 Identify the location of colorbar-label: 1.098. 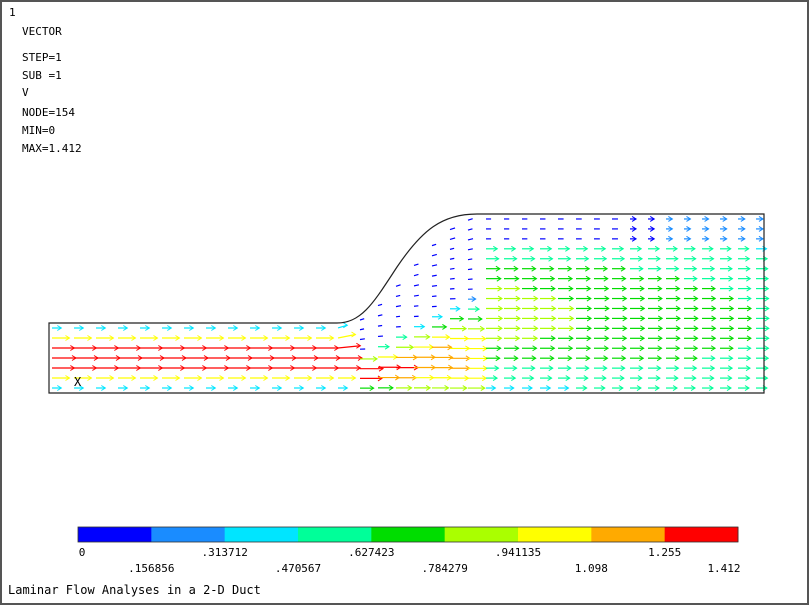
(591, 569).